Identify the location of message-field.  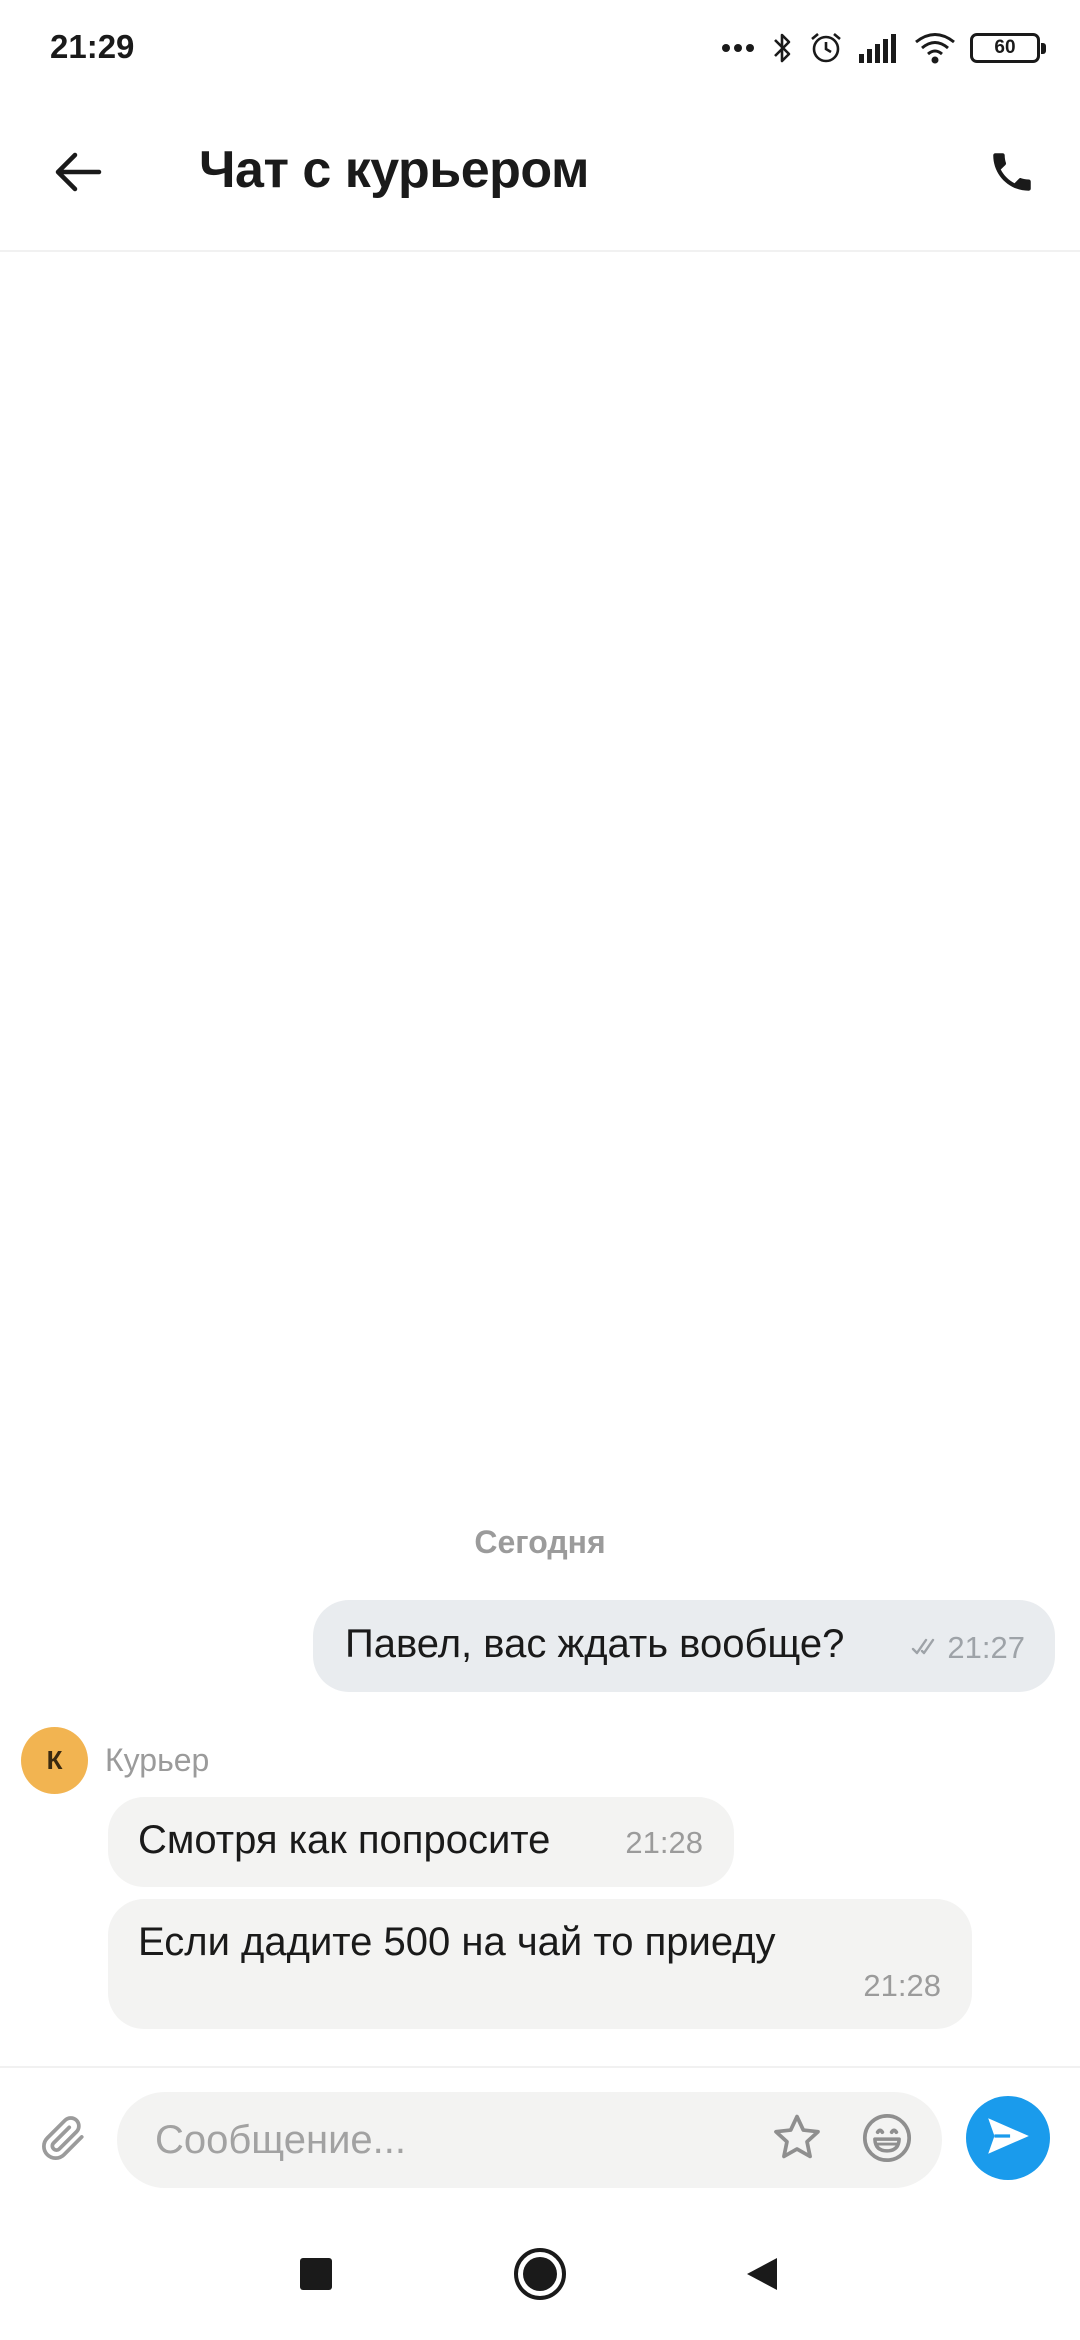
(529, 2140).